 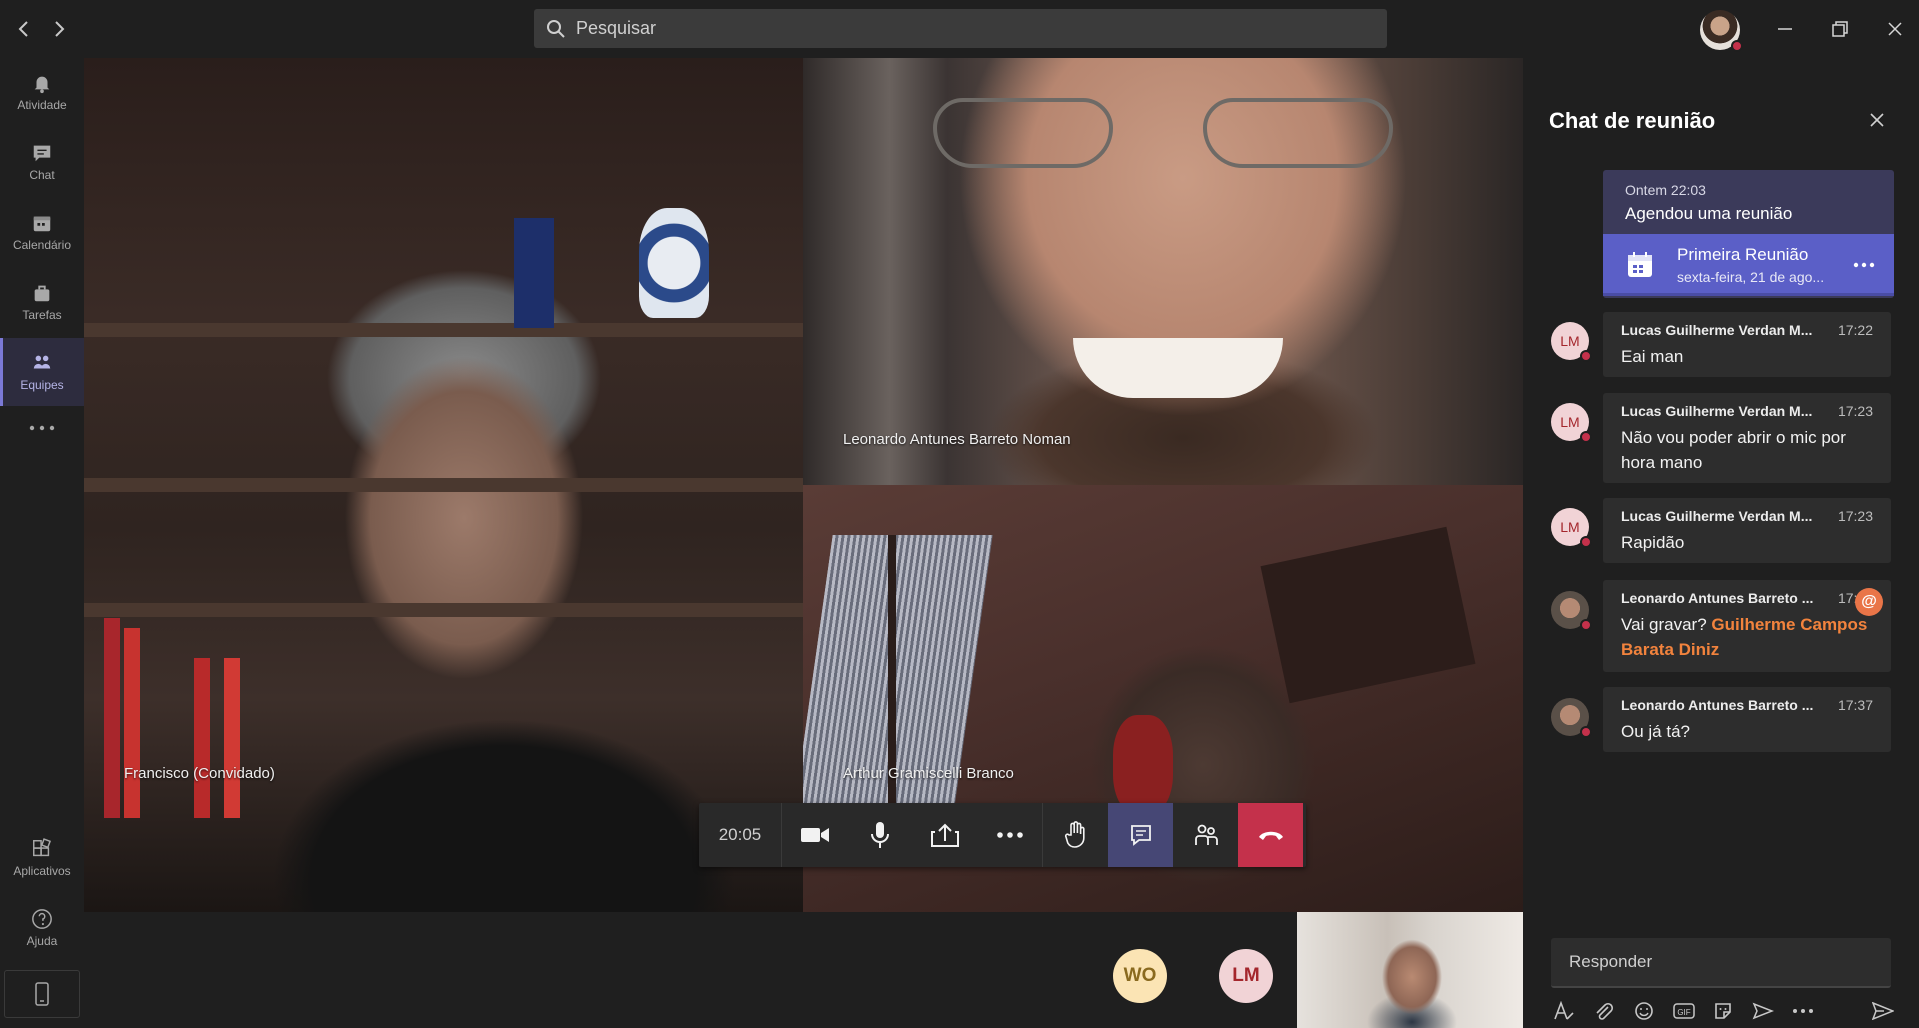 I want to click on chat-icon, so click(x=1140, y=835).